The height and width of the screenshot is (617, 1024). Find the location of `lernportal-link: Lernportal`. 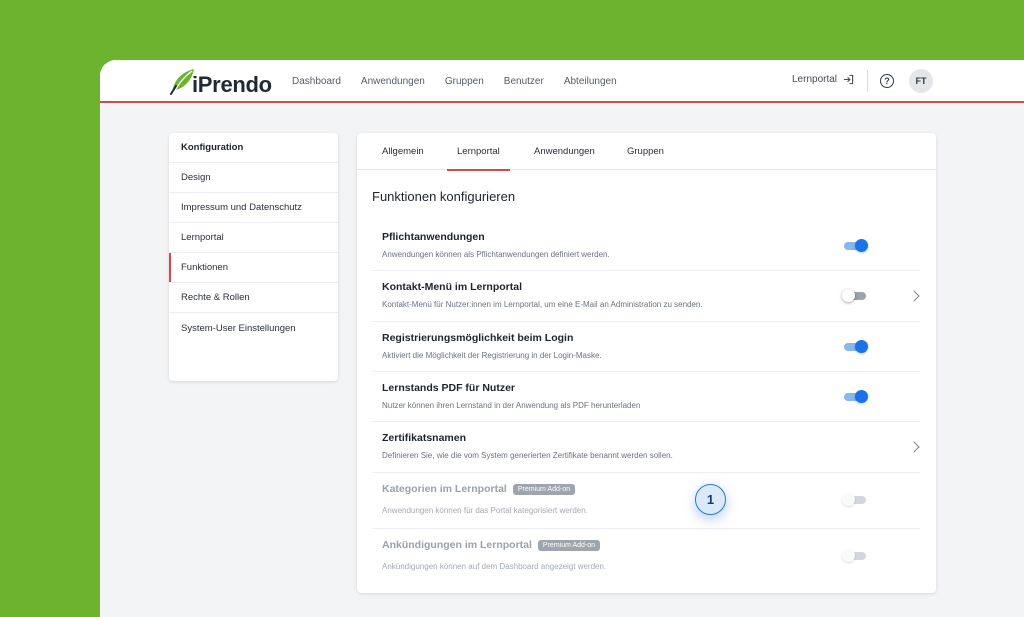

lernportal-link: Lernportal is located at coordinates (823, 79).